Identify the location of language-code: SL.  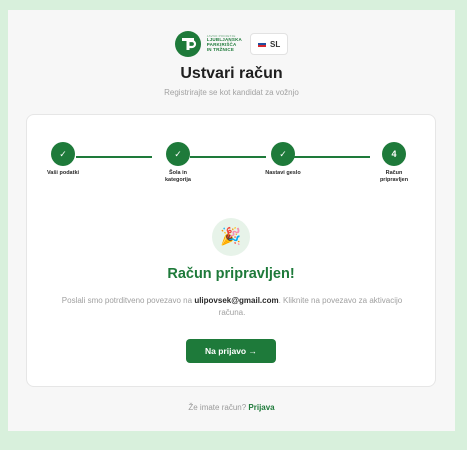
(275, 44).